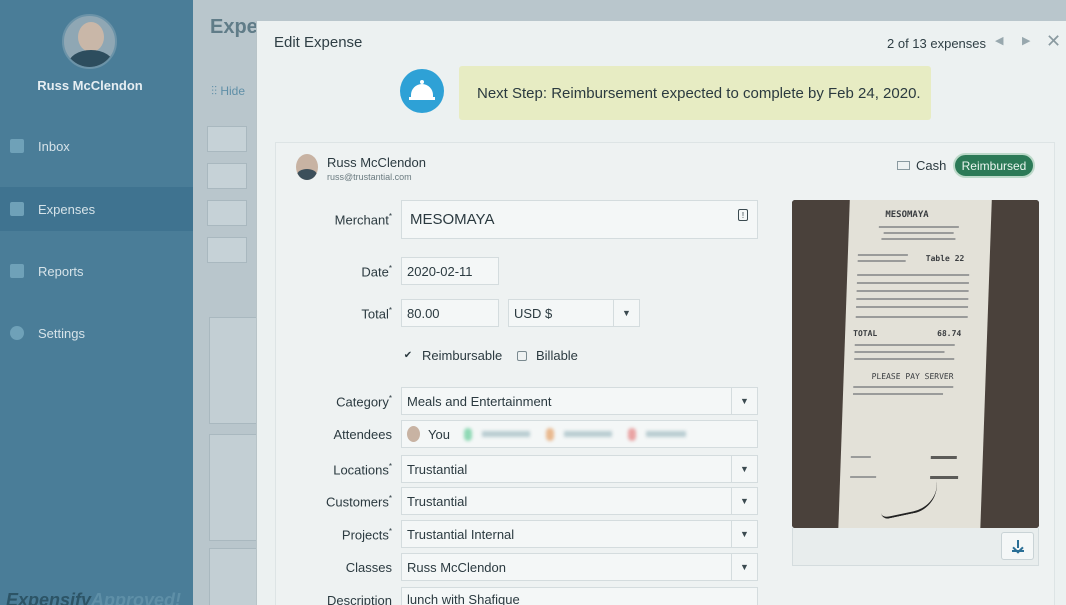  Describe the element at coordinates (907, 215) in the screenshot. I see `receipt-merchant: MESOMAYA` at that location.